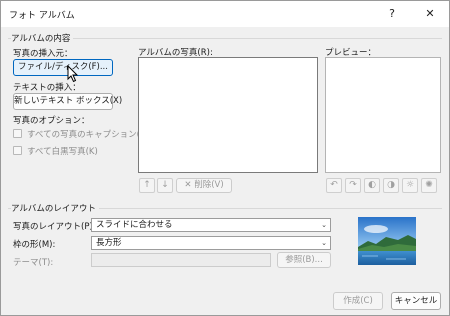  Describe the element at coordinates (17, 133) in the screenshot. I see `caption-checkbox` at that location.